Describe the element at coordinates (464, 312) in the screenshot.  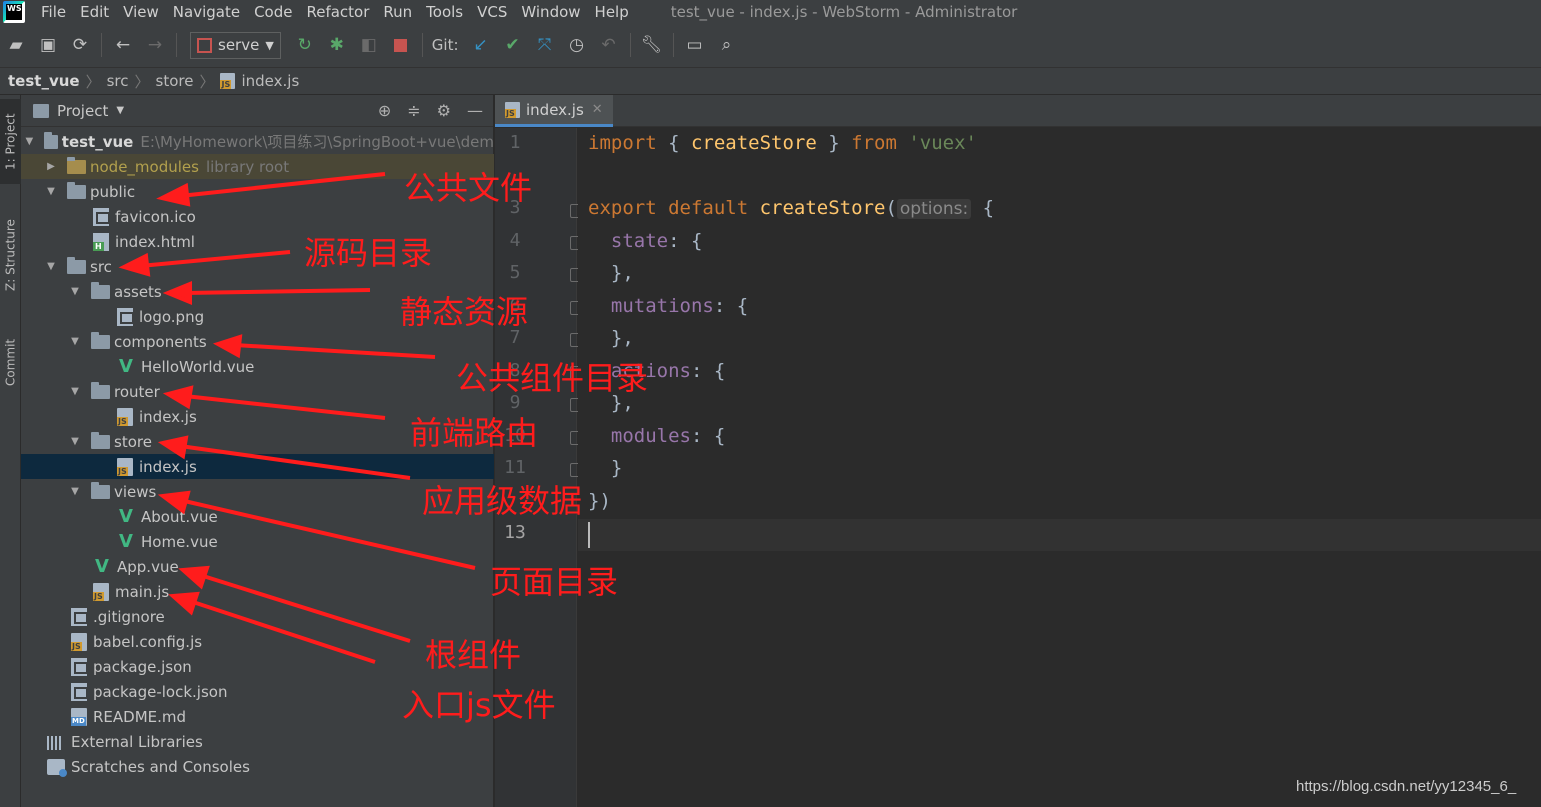
I see `annotation-assets: 静态资源` at that location.